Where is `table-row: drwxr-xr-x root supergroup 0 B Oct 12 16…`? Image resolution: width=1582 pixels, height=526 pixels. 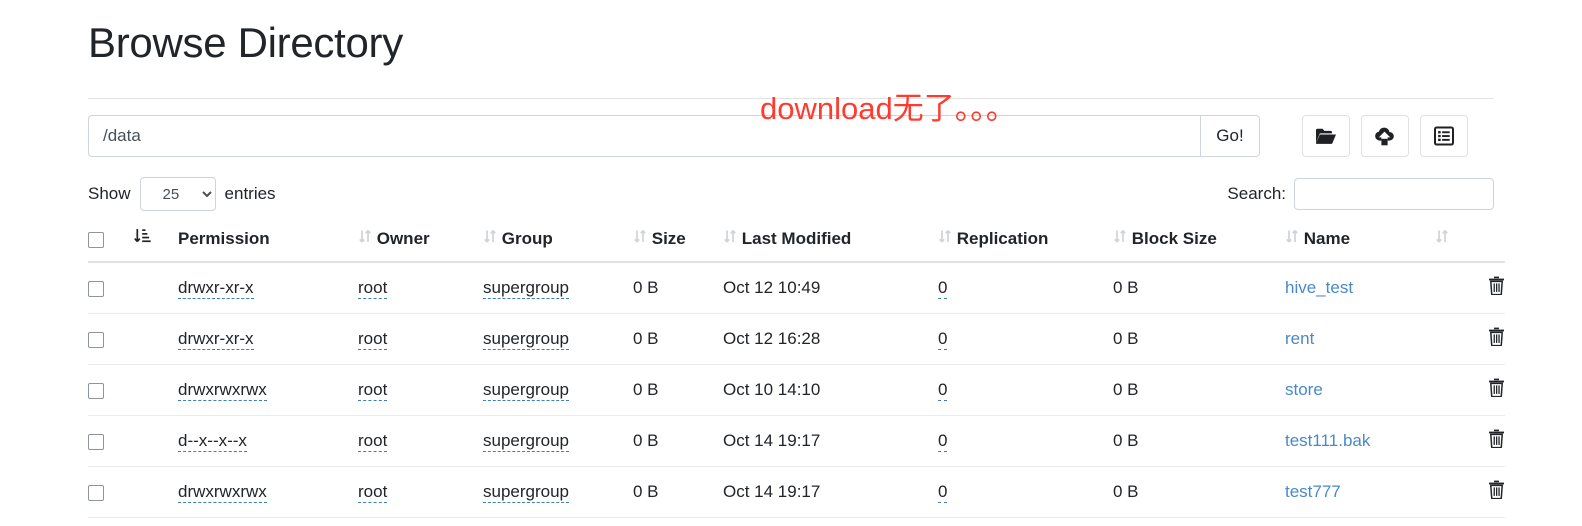 table-row: drwxr-xr-x root supergroup 0 B Oct 12 16… is located at coordinates (796, 339).